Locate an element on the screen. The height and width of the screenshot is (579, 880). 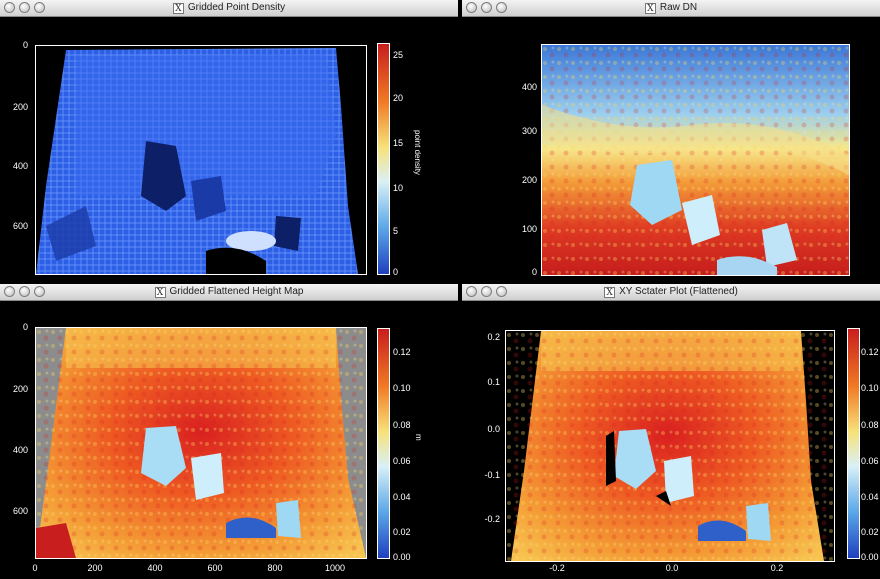
height-map-image is located at coordinates (201, 443).